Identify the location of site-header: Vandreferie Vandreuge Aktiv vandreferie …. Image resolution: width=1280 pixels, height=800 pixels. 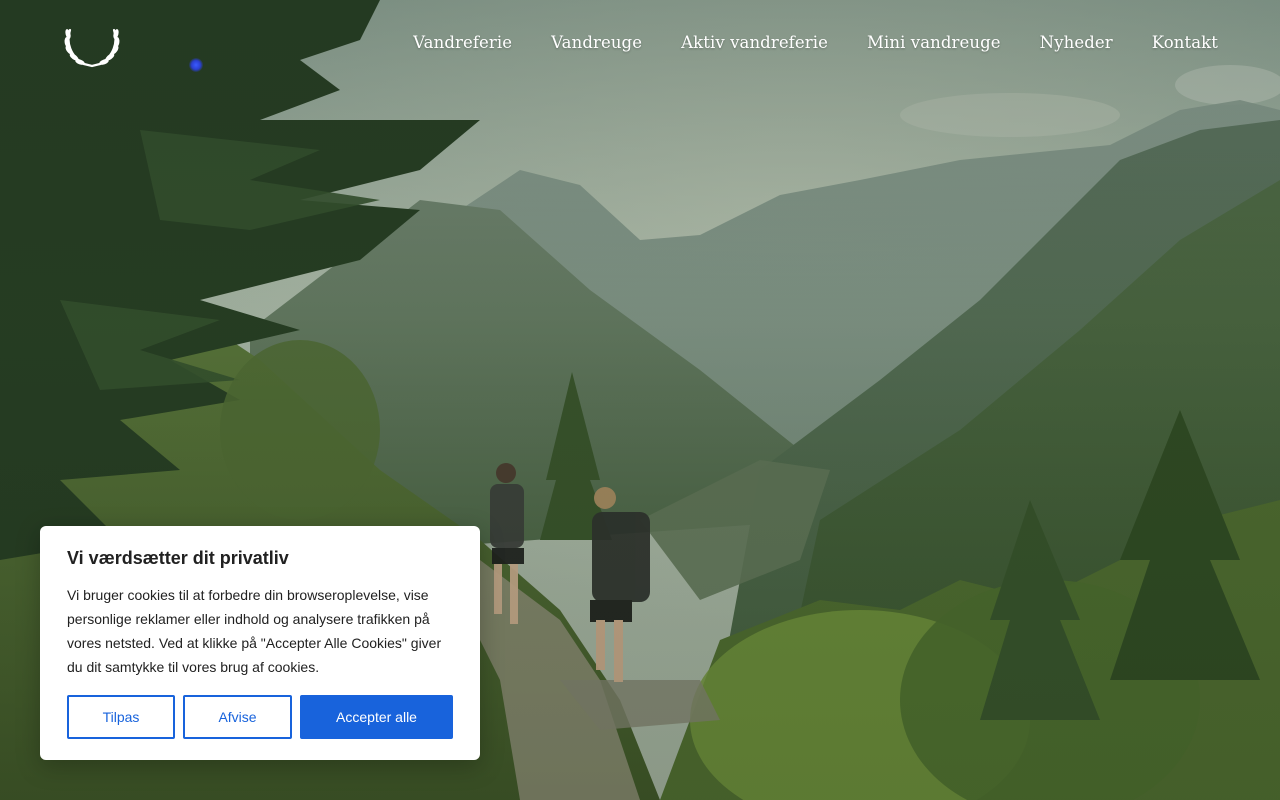
(640, 46).